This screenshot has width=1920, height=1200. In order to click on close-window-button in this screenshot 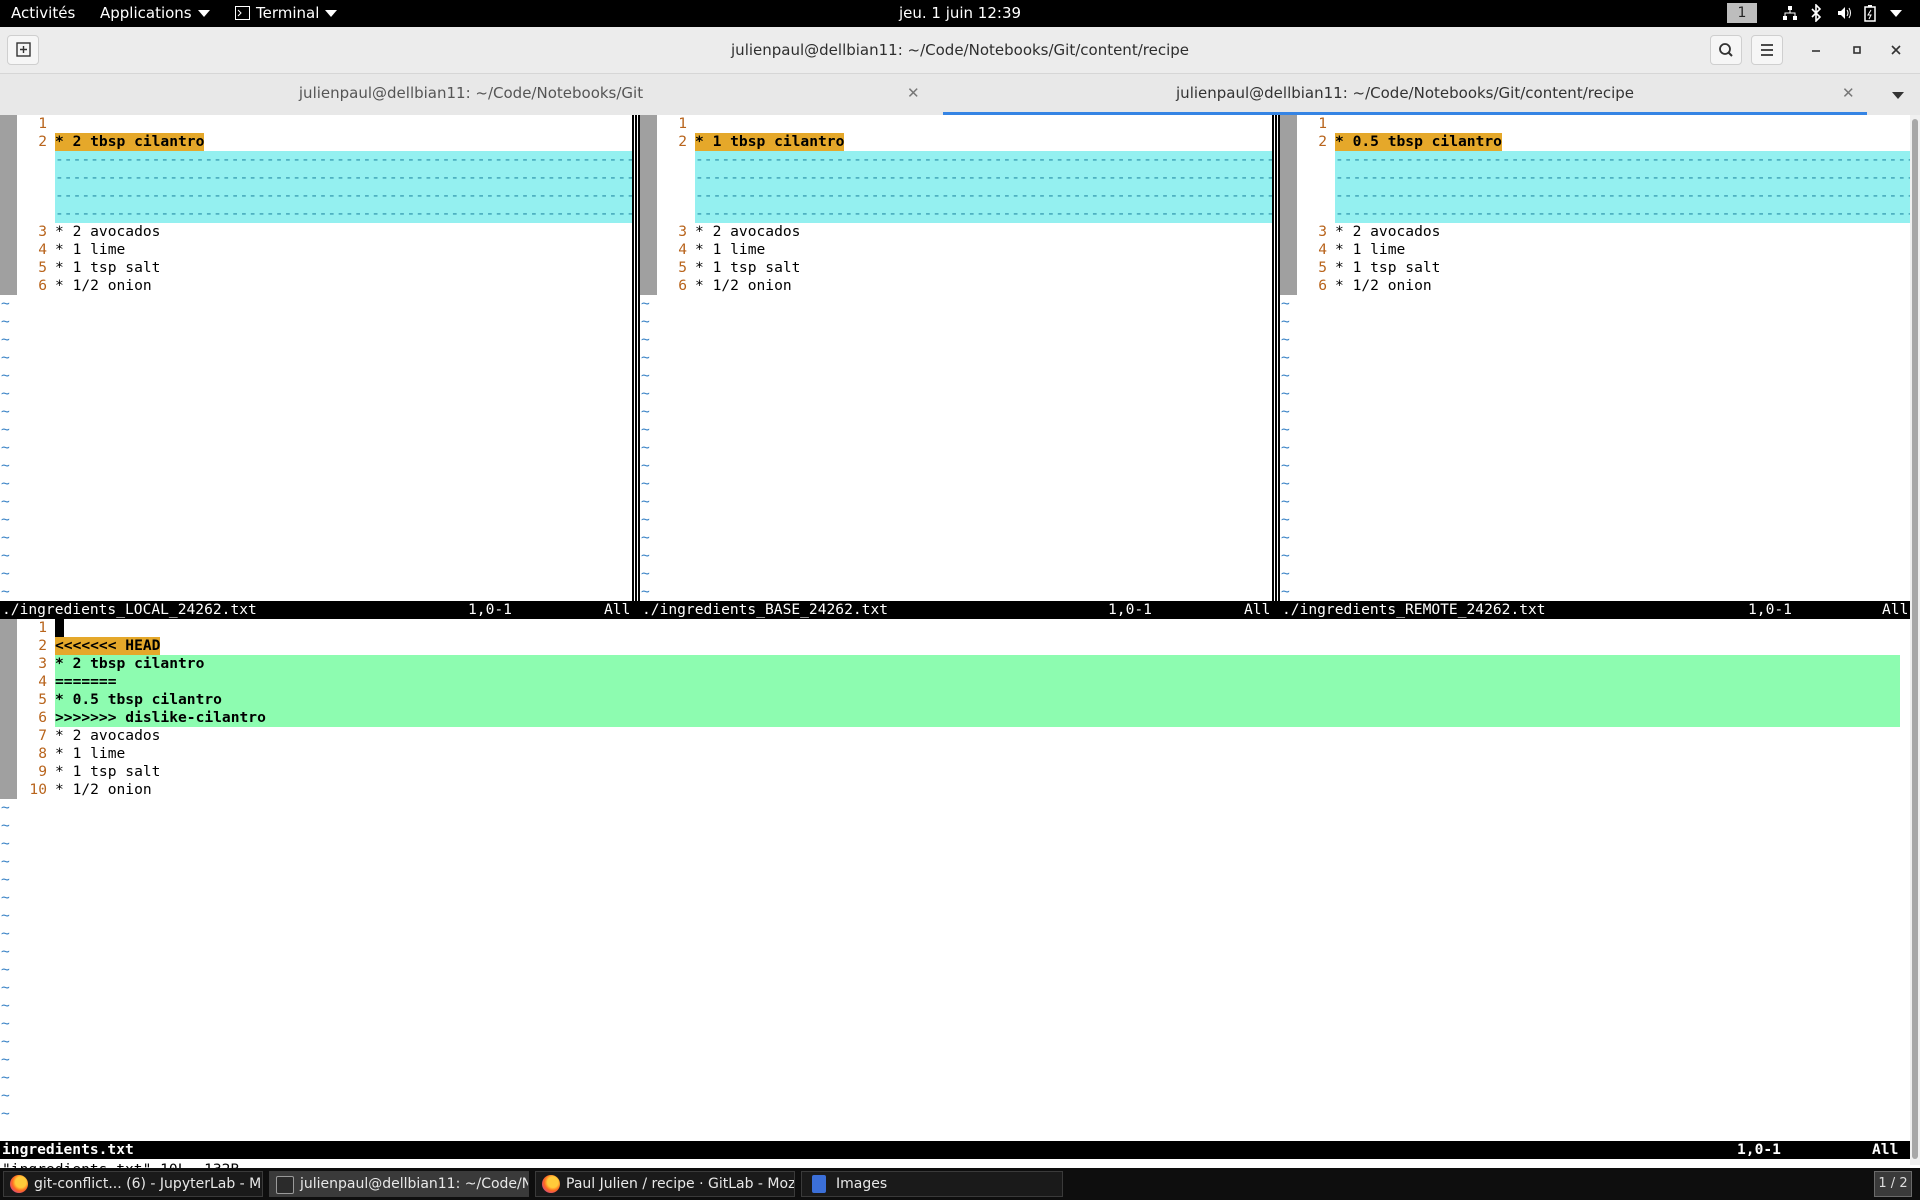, I will do `click(1896, 50)`.